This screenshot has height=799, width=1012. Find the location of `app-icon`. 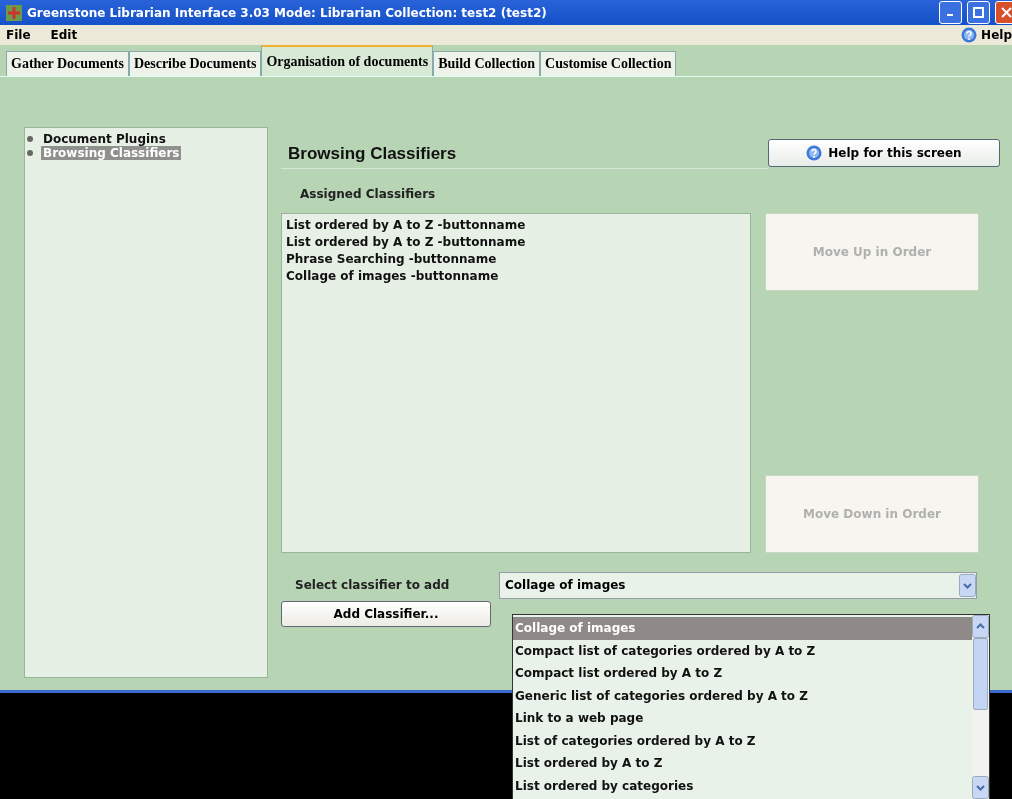

app-icon is located at coordinates (14, 12).